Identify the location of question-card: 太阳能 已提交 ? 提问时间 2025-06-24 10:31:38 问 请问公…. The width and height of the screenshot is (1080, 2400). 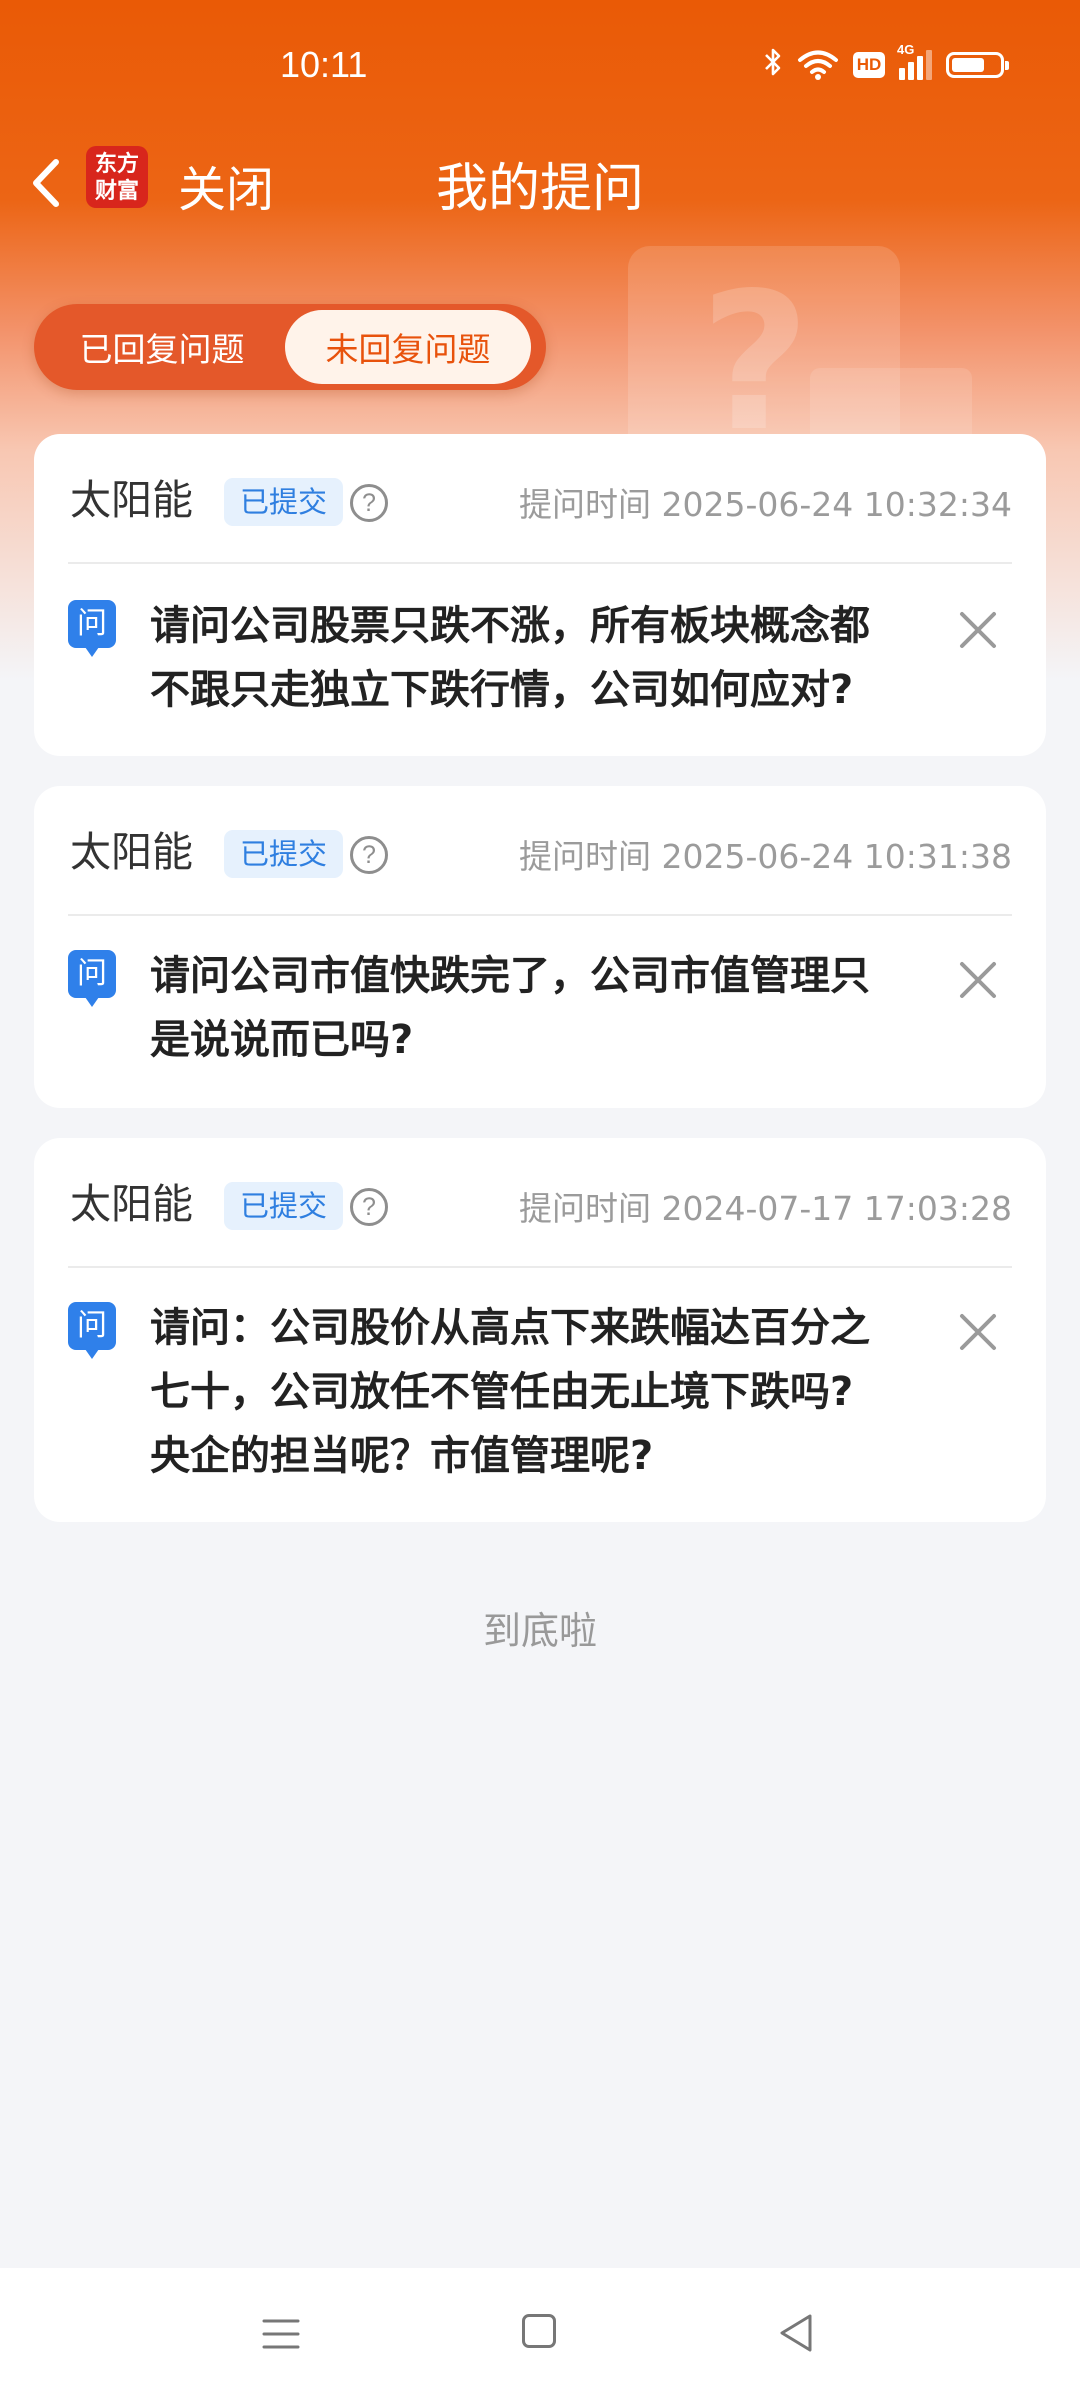
(540, 947).